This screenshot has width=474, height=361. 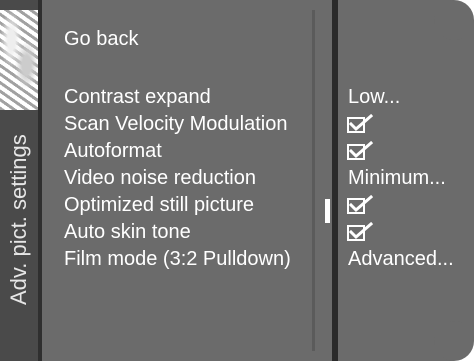 What do you see at coordinates (159, 205) in the screenshot?
I see `setting-label: Optimized still picture` at bounding box center [159, 205].